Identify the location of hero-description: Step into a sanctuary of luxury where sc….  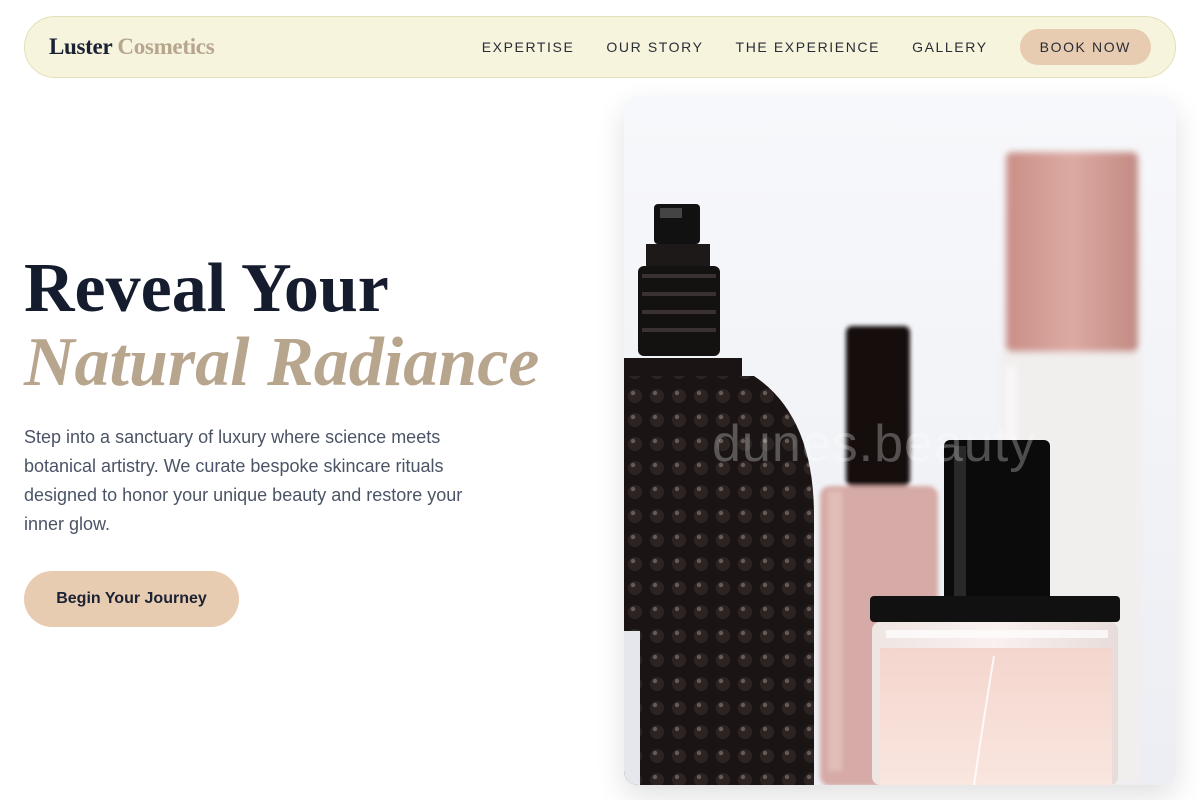
(243, 480).